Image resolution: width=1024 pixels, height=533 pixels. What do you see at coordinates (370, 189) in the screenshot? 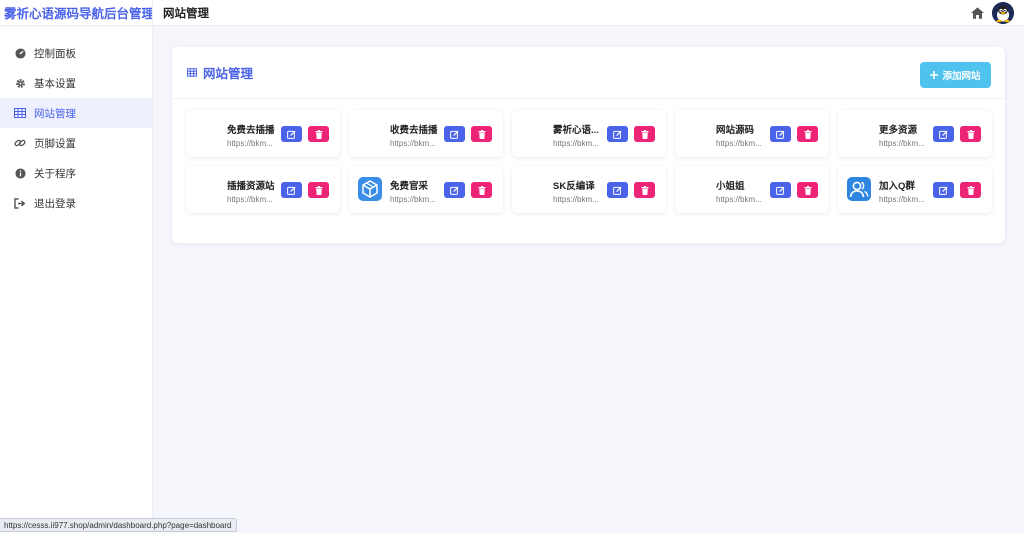
I see `cube-logo-icon` at bounding box center [370, 189].